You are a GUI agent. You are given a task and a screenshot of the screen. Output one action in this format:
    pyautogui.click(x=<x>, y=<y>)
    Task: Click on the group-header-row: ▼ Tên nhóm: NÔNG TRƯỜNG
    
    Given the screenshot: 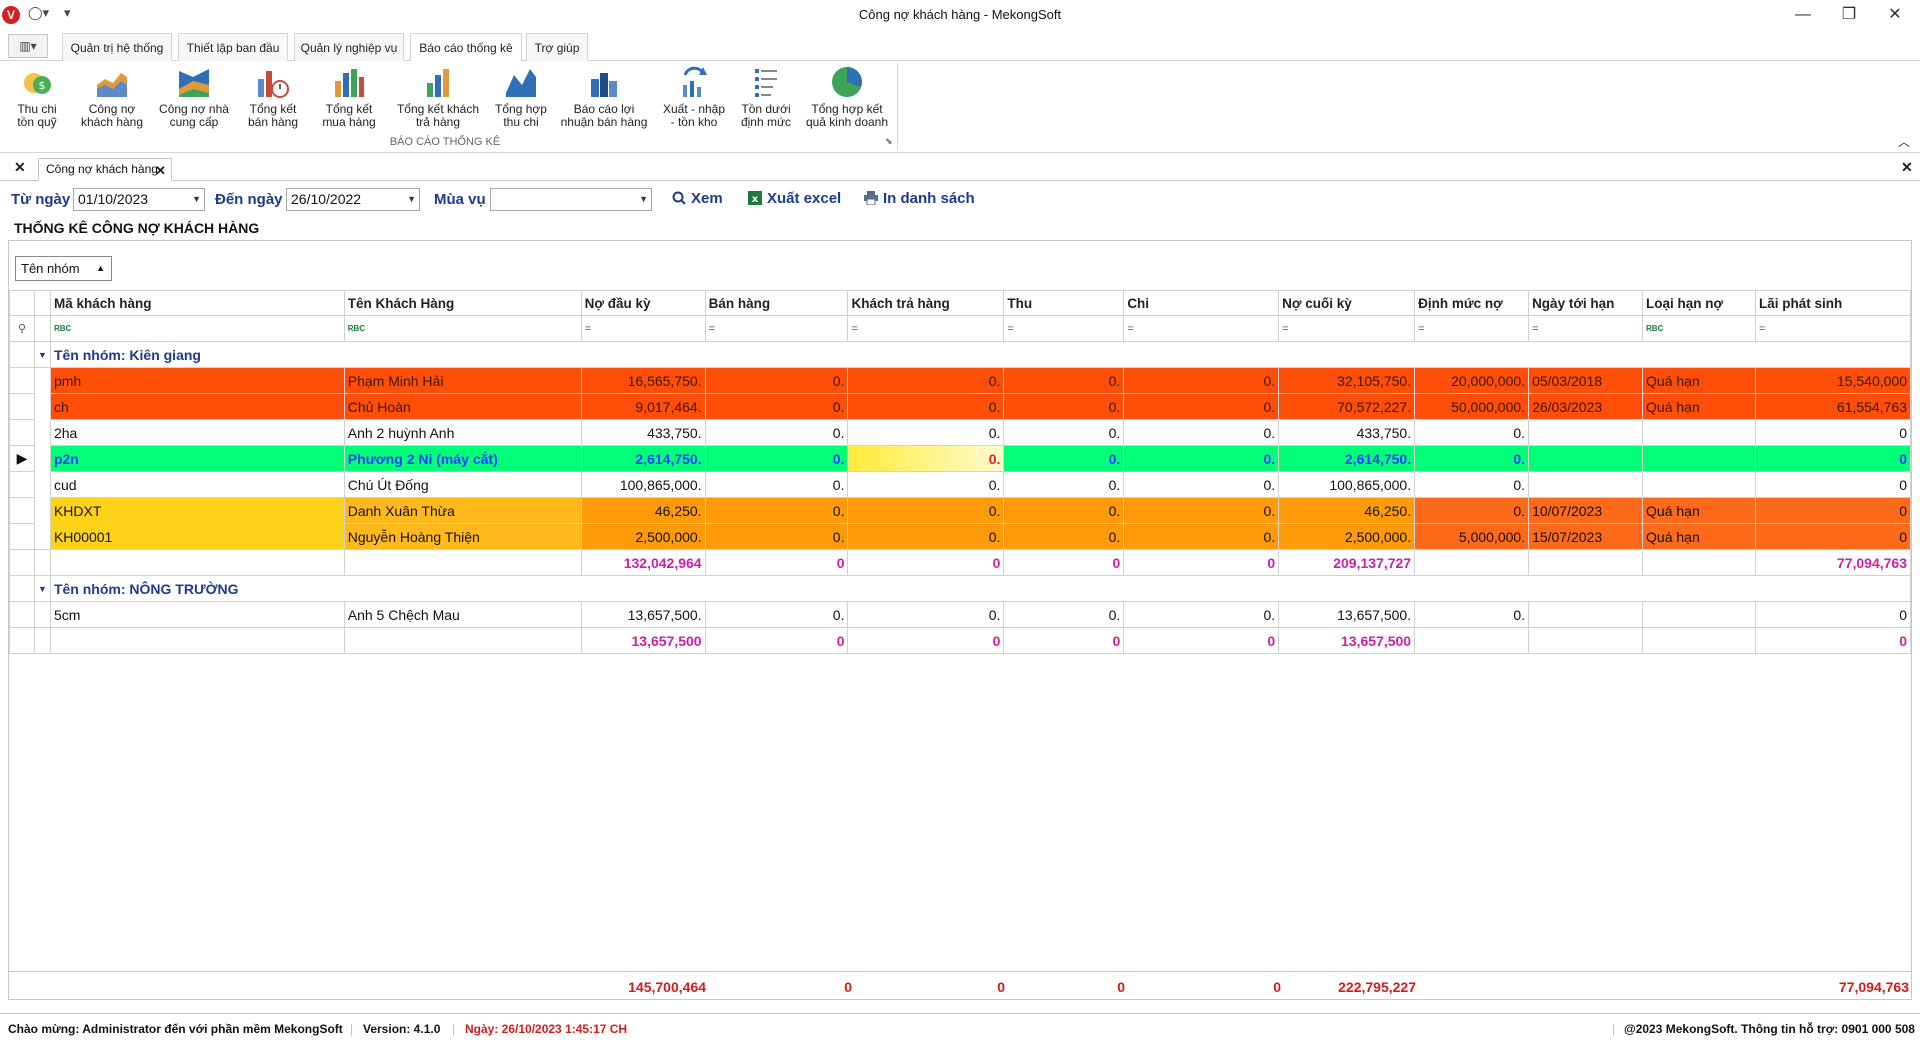 What is the action you would take?
    pyautogui.click(x=960, y=588)
    